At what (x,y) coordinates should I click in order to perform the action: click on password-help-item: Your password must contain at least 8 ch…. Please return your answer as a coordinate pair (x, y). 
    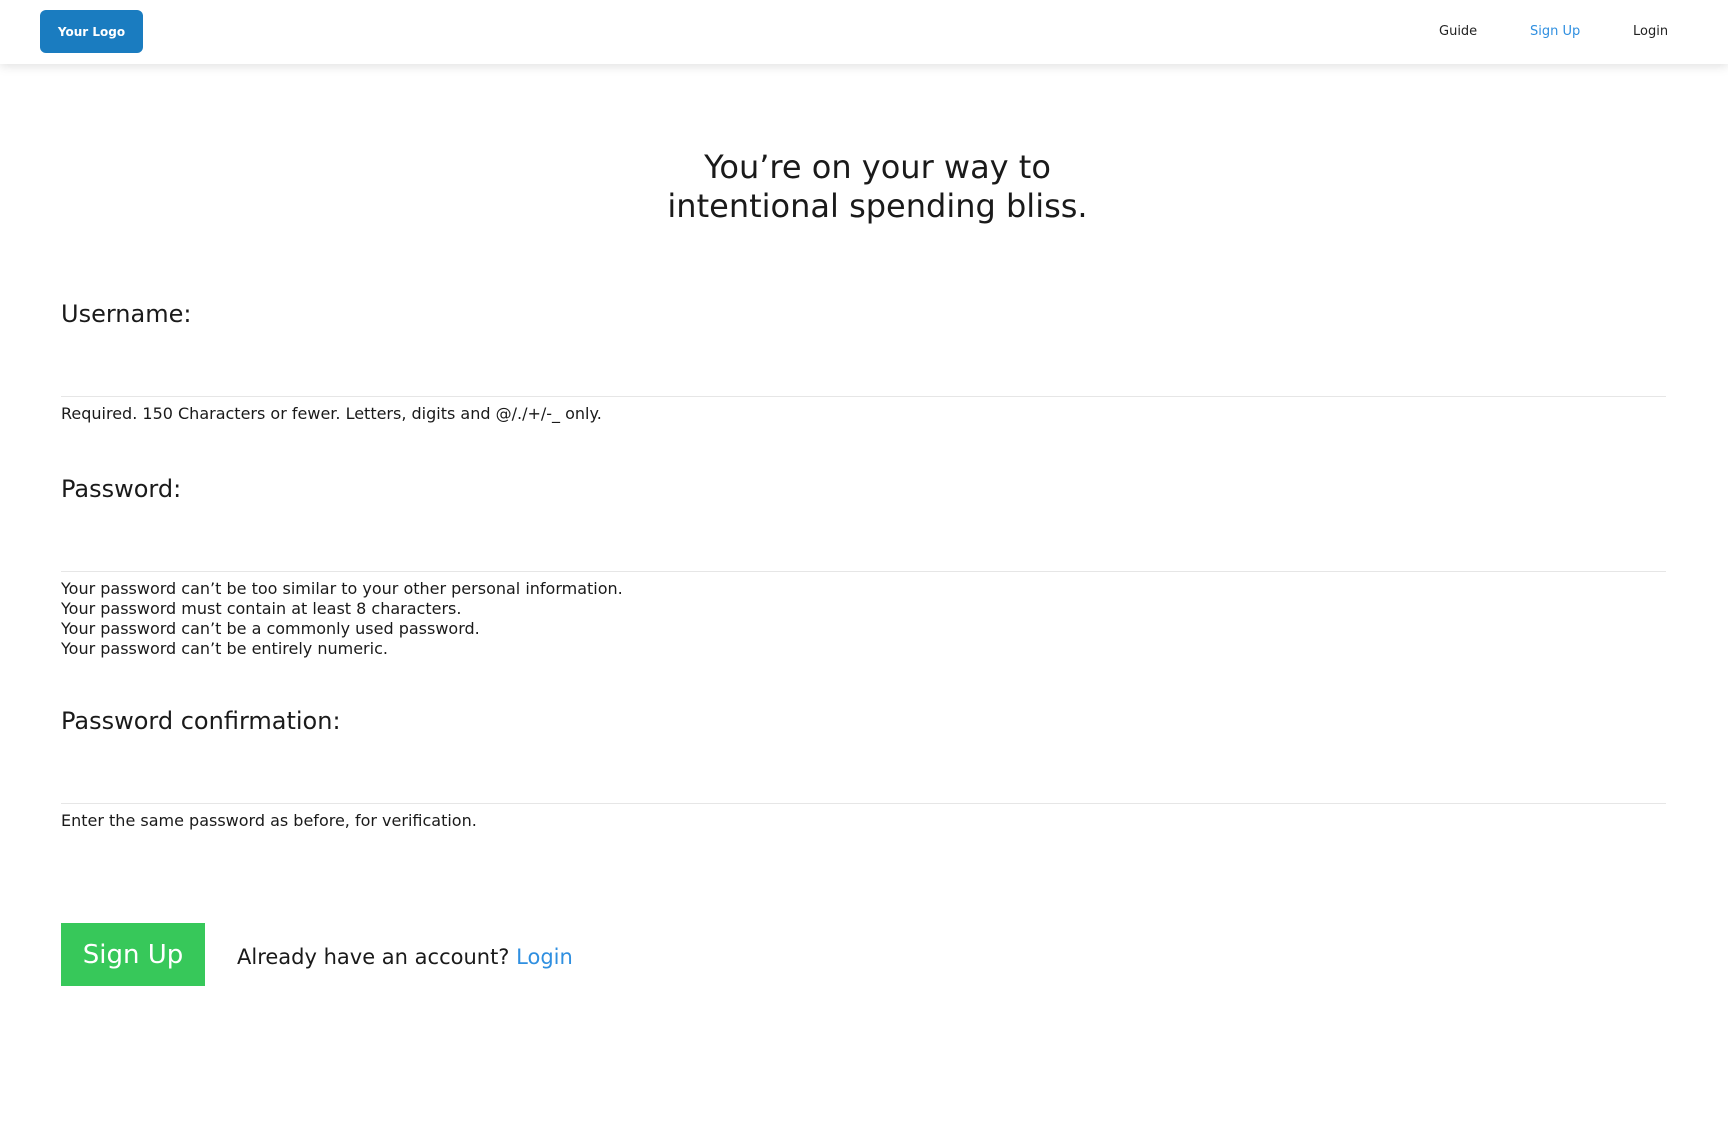
    Looking at the image, I should click on (261, 608).